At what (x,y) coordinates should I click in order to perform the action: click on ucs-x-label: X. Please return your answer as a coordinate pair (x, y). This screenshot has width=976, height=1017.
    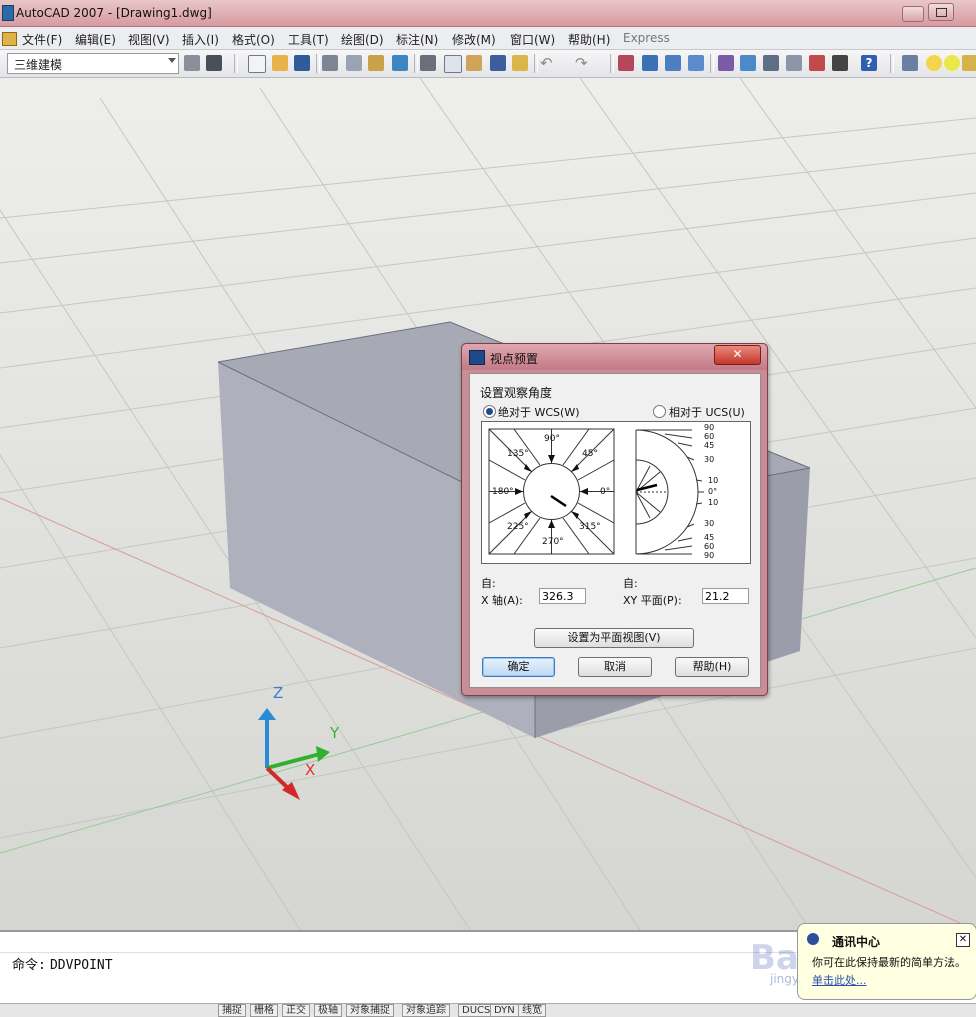
    Looking at the image, I should click on (310, 770).